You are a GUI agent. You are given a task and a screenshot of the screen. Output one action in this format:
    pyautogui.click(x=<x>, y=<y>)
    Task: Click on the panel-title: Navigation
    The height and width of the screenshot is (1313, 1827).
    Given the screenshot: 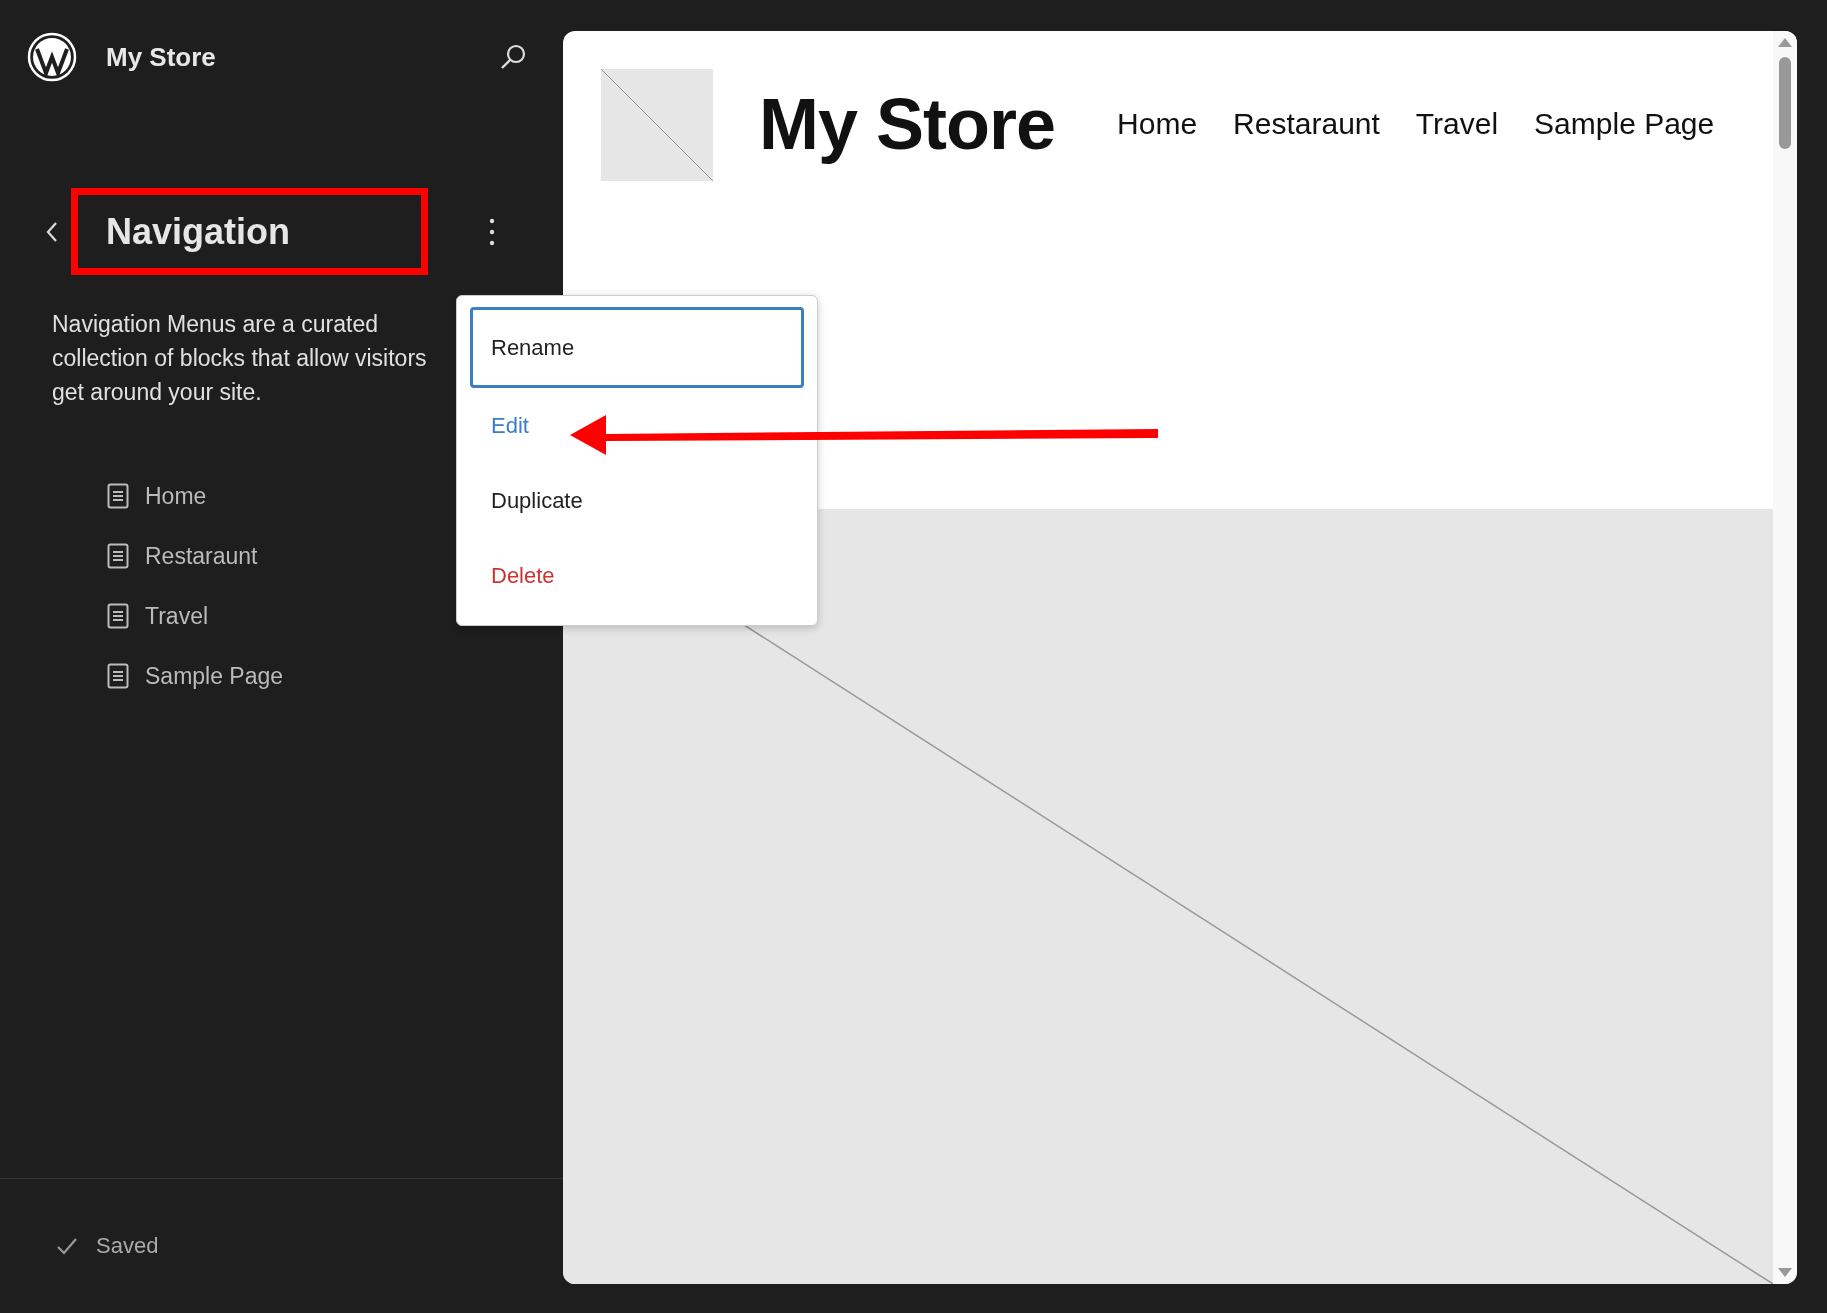 What is the action you would take?
    pyautogui.click(x=198, y=231)
    